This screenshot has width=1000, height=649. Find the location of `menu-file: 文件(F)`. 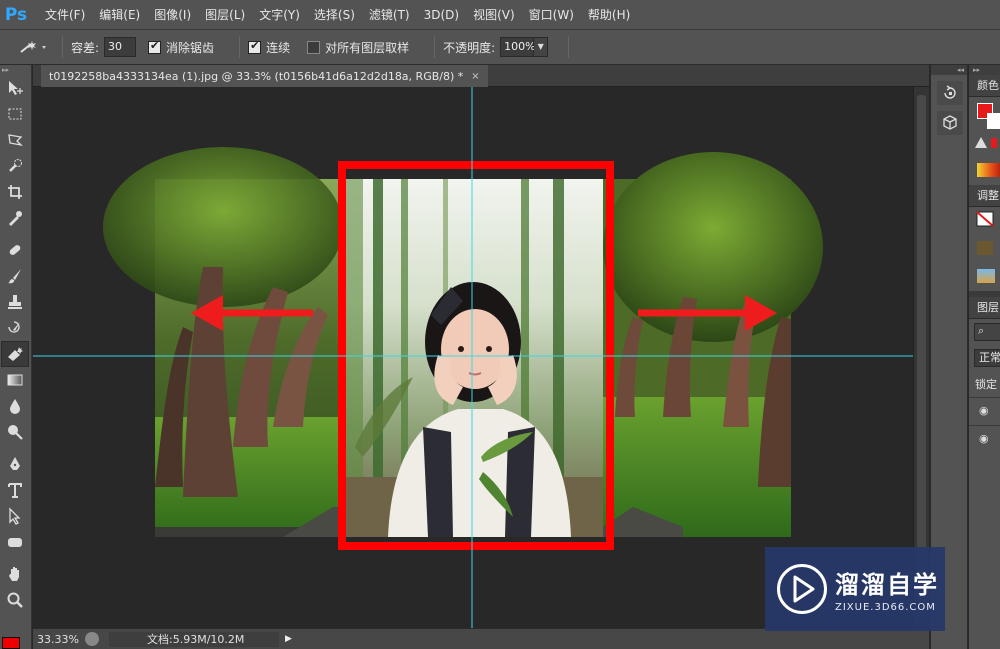

menu-file: 文件(F) is located at coordinates (65, 14).